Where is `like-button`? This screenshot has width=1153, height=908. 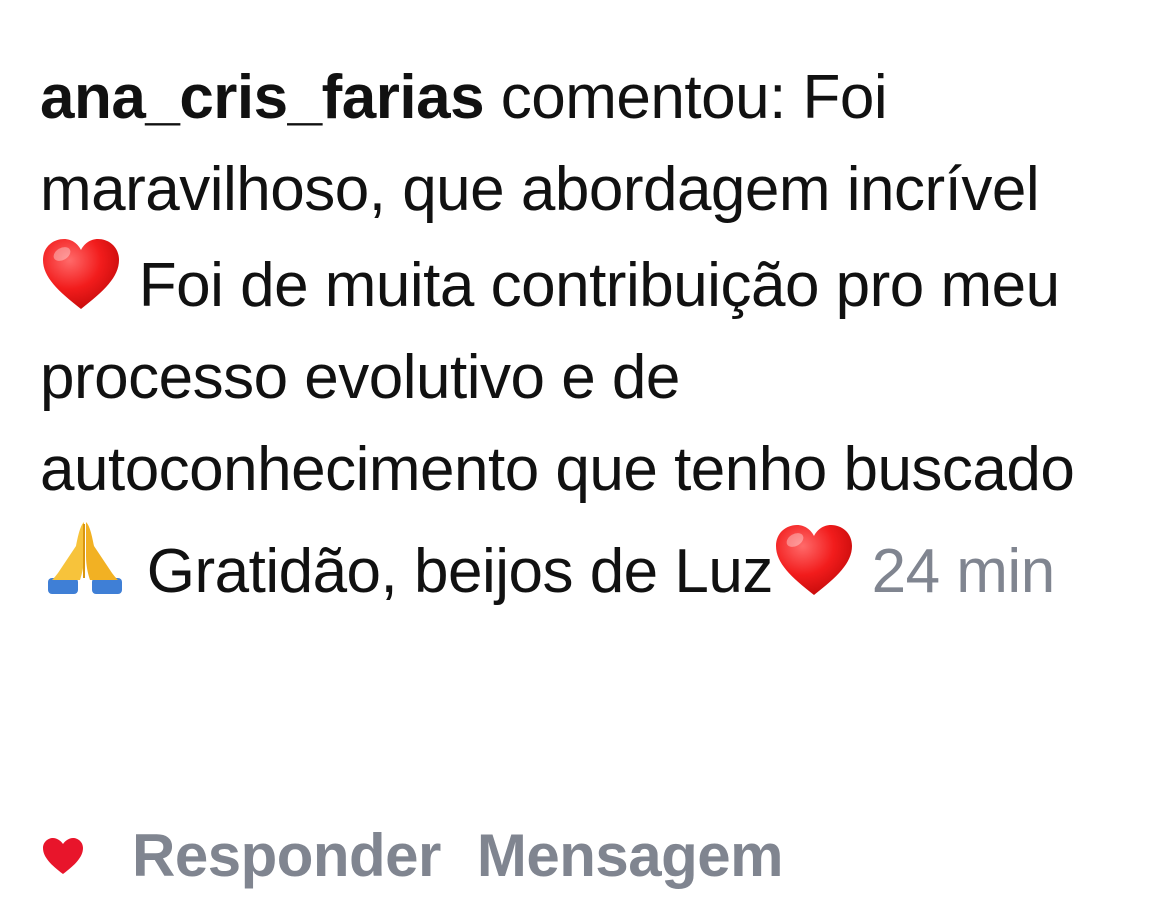
like-button is located at coordinates (63, 855).